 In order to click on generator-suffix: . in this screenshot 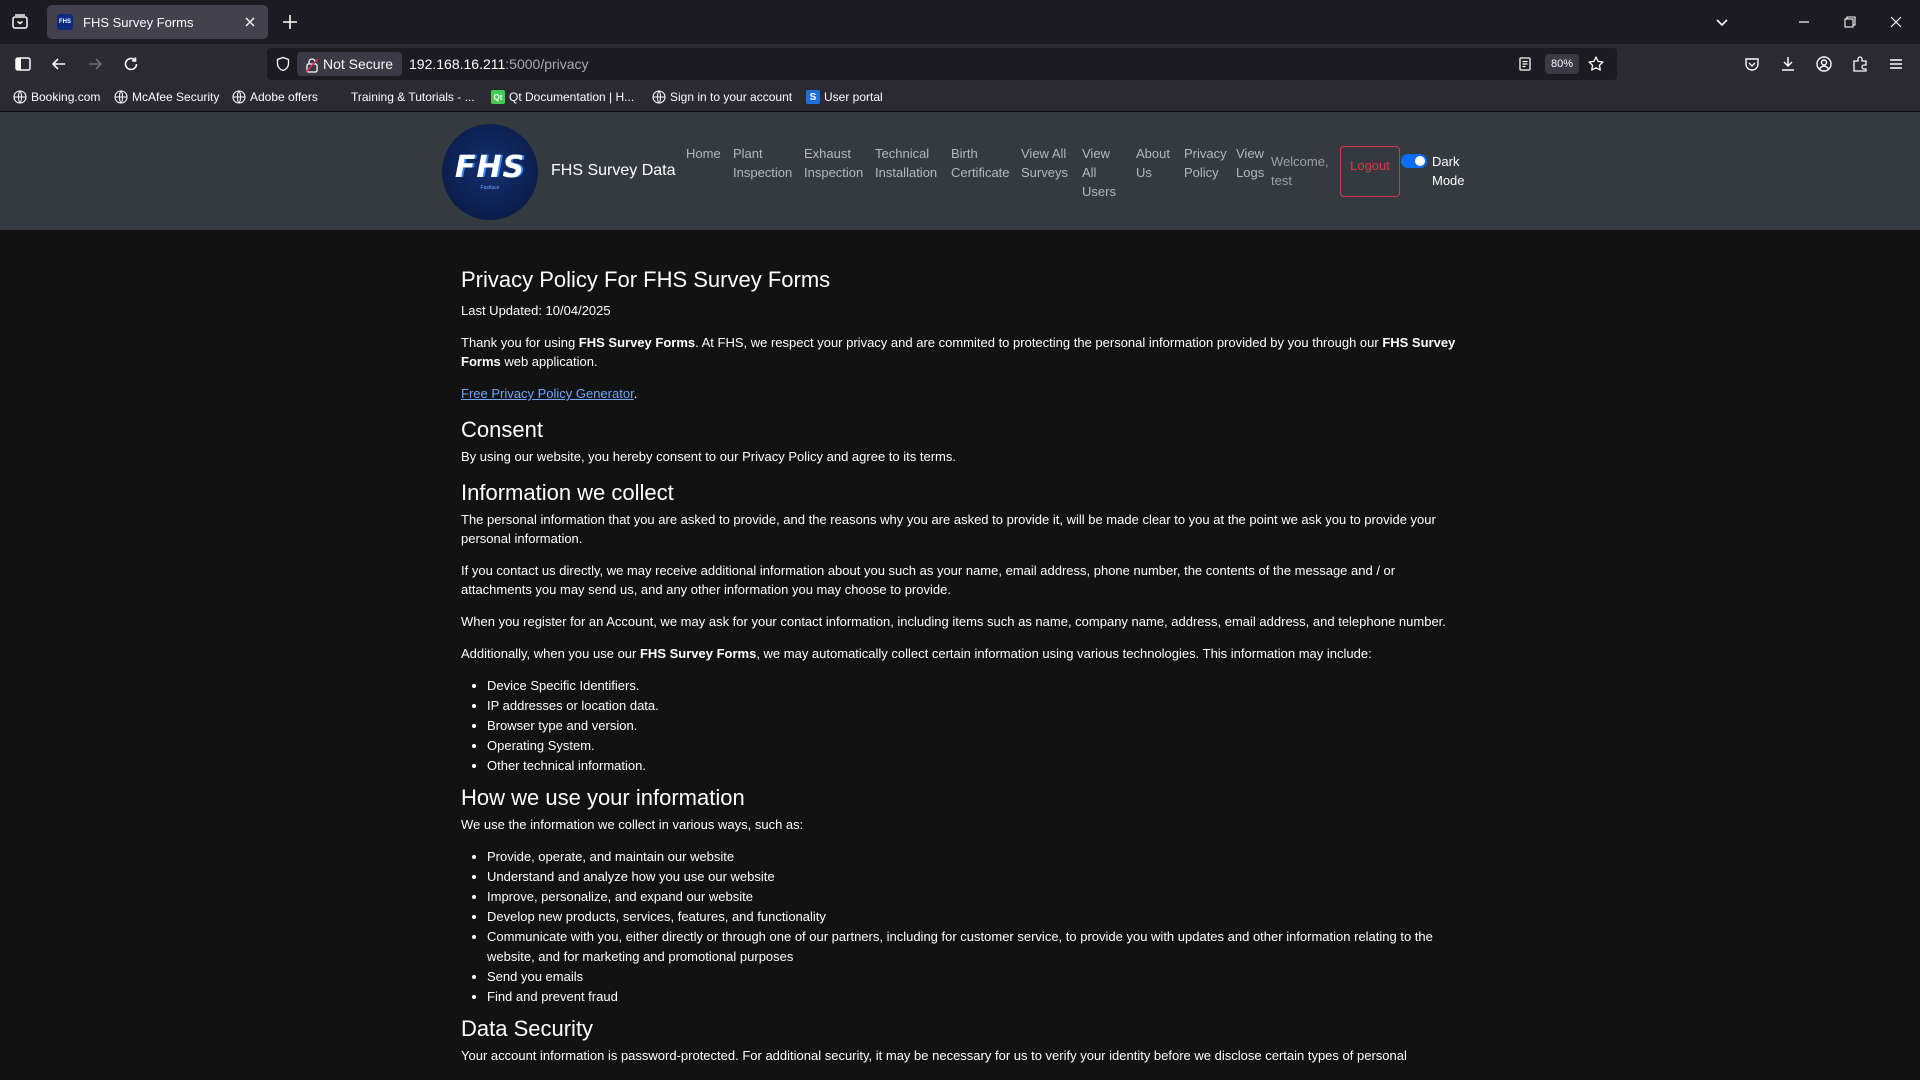, I will do `click(635, 393)`.